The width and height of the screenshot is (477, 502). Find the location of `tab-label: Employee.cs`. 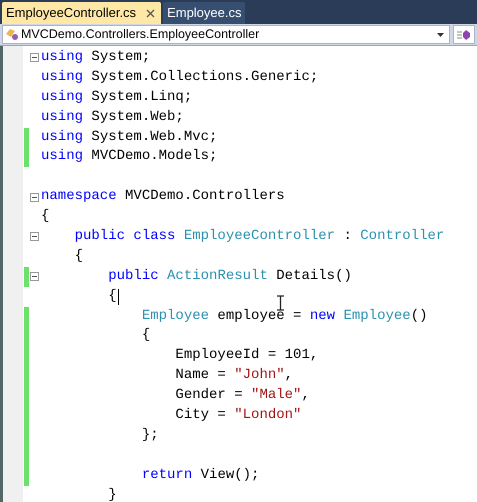

tab-label: Employee.cs is located at coordinates (204, 13).